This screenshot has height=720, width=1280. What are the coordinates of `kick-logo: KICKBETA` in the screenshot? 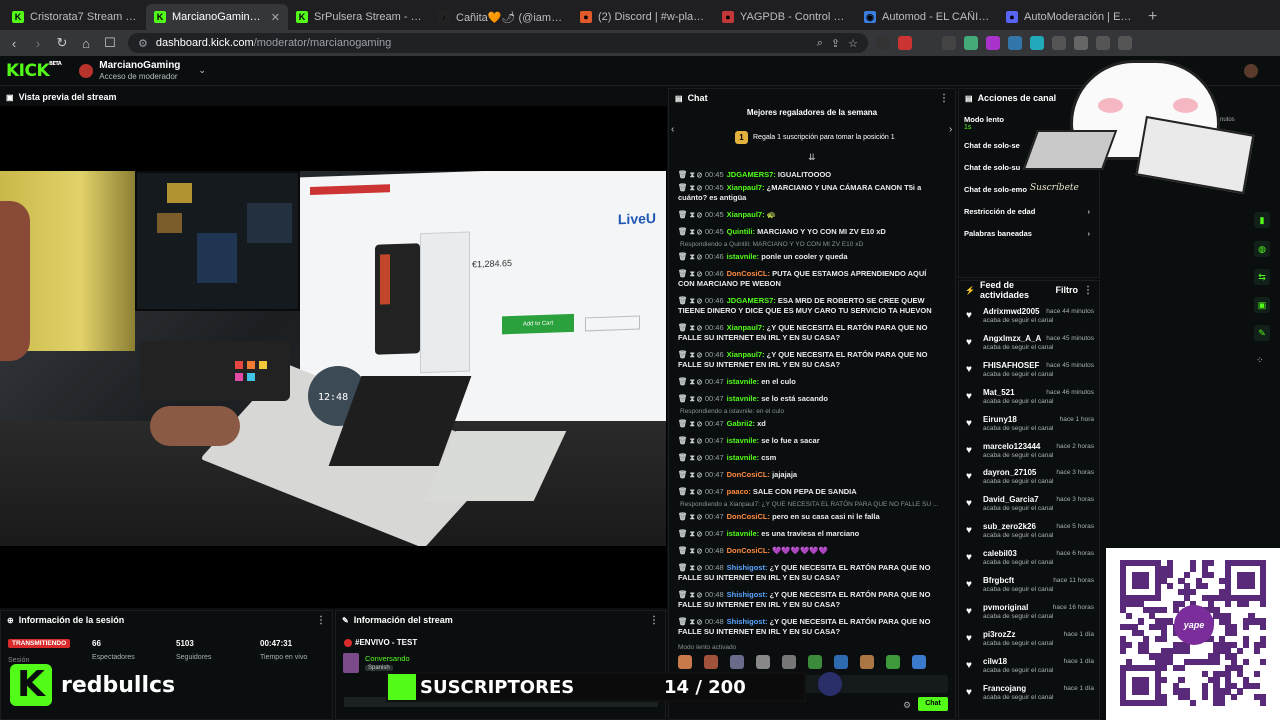 It's located at (34, 71).